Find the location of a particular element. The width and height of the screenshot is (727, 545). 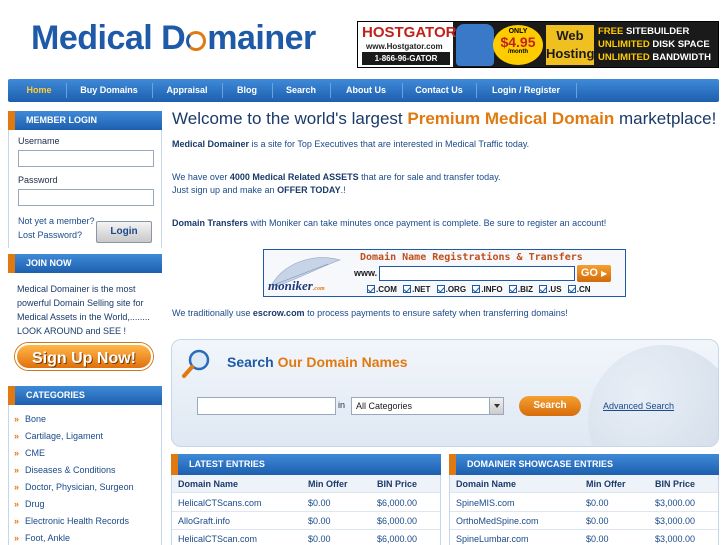

nav-home: Home is located at coordinates (39, 90).